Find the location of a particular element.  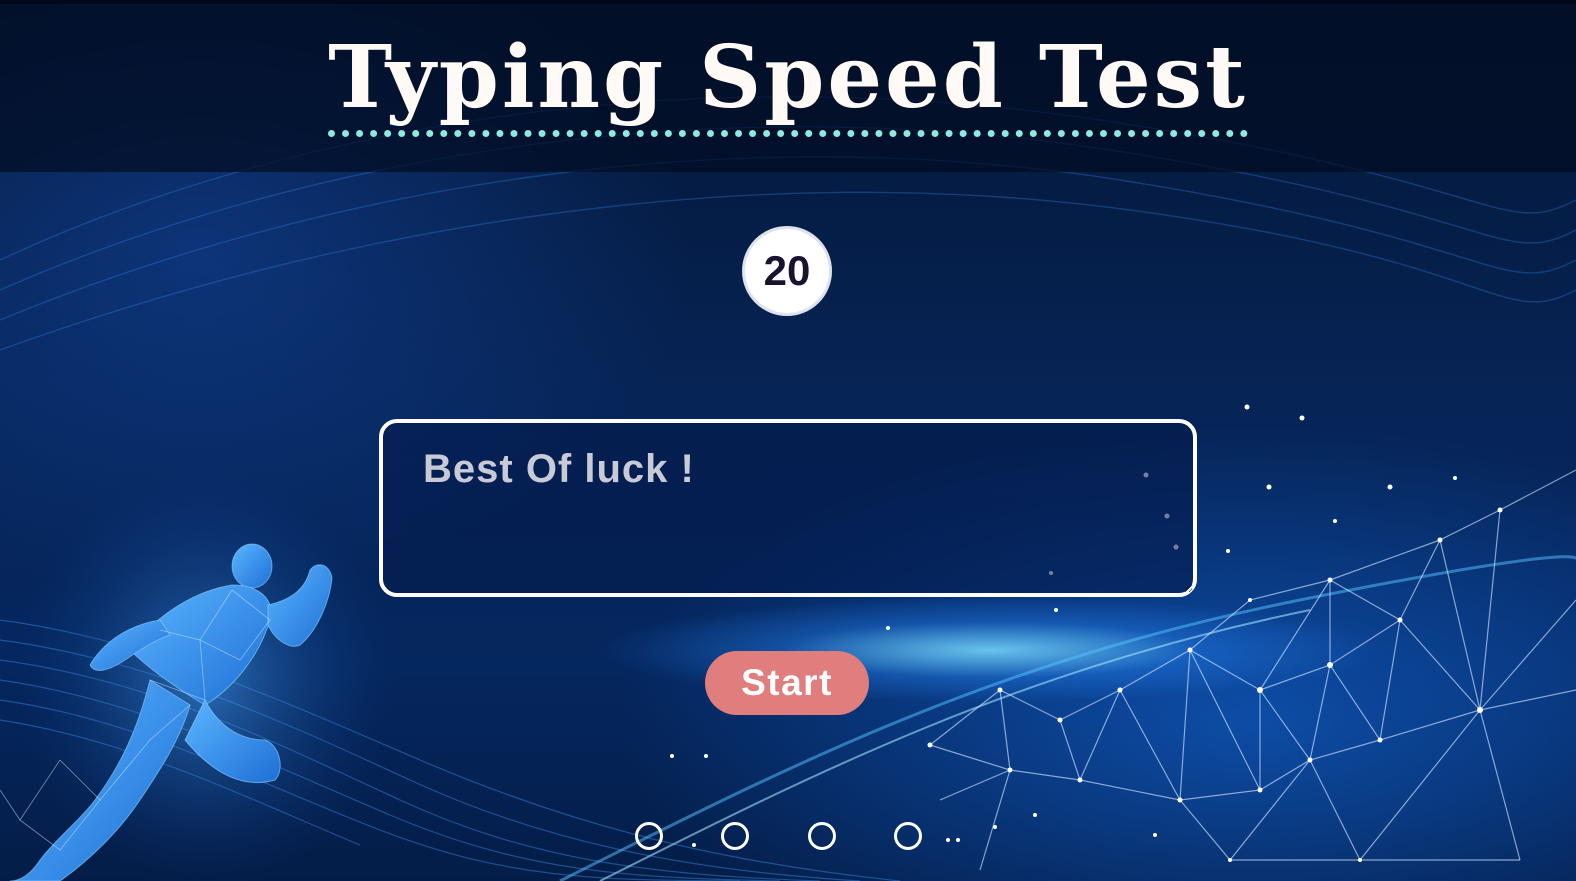

page-title: Typing Speed Test is located at coordinates (788, 82).